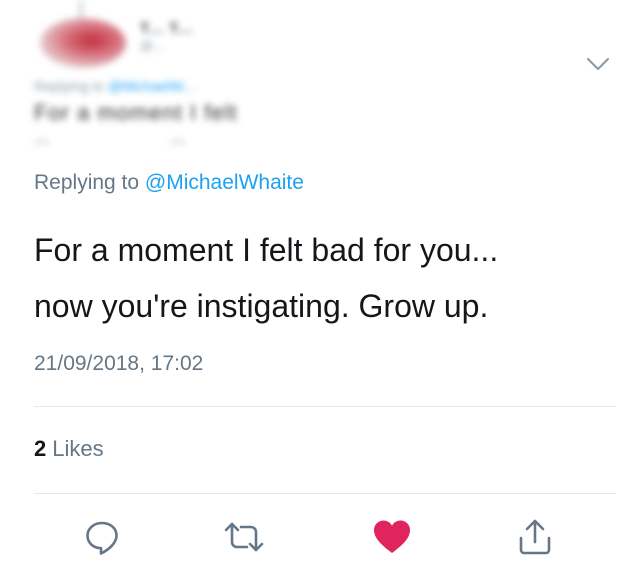 The height and width of the screenshot is (577, 639). I want to click on parent-action-icons: ⌒⌒, so click(170, 149).